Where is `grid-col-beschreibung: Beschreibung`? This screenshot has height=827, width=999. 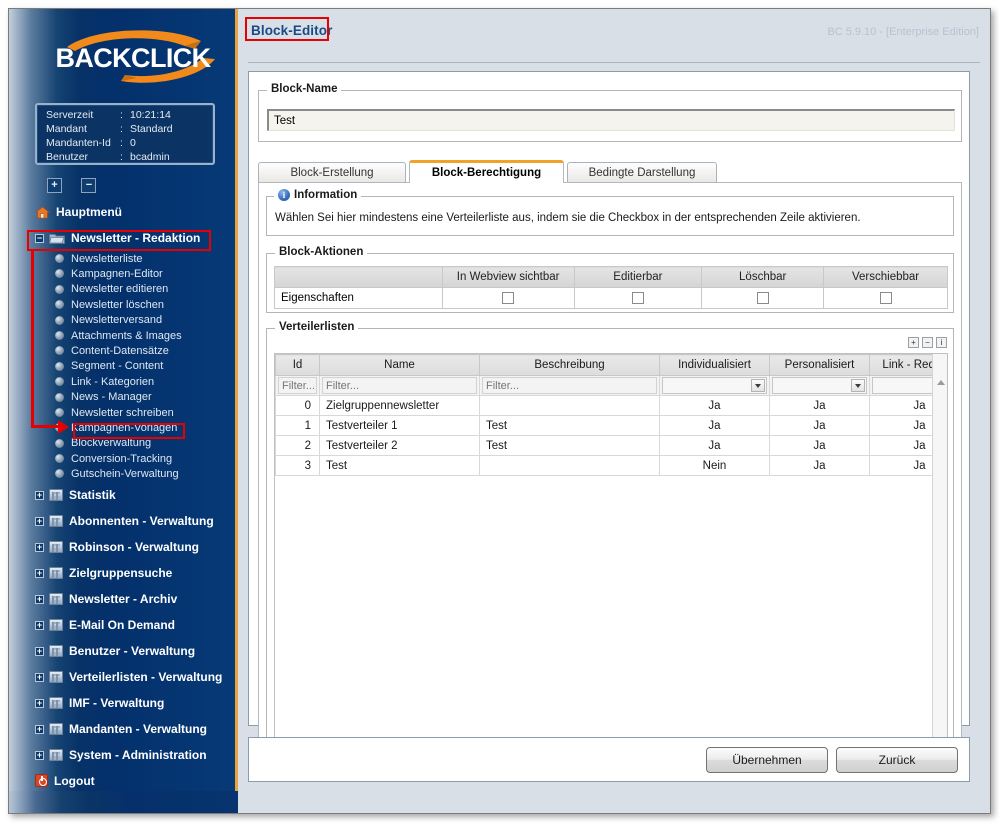
grid-col-beschreibung: Beschreibung is located at coordinates (569, 365).